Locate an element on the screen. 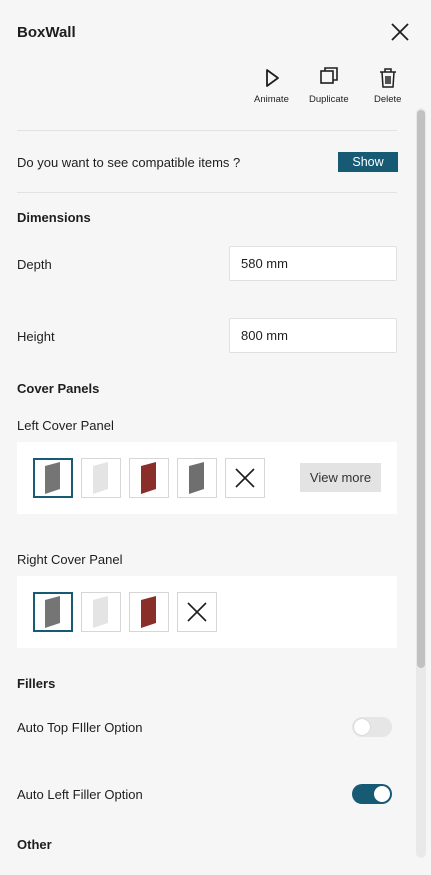 This screenshot has width=431, height=875. right-swatch-none is located at coordinates (197, 612).